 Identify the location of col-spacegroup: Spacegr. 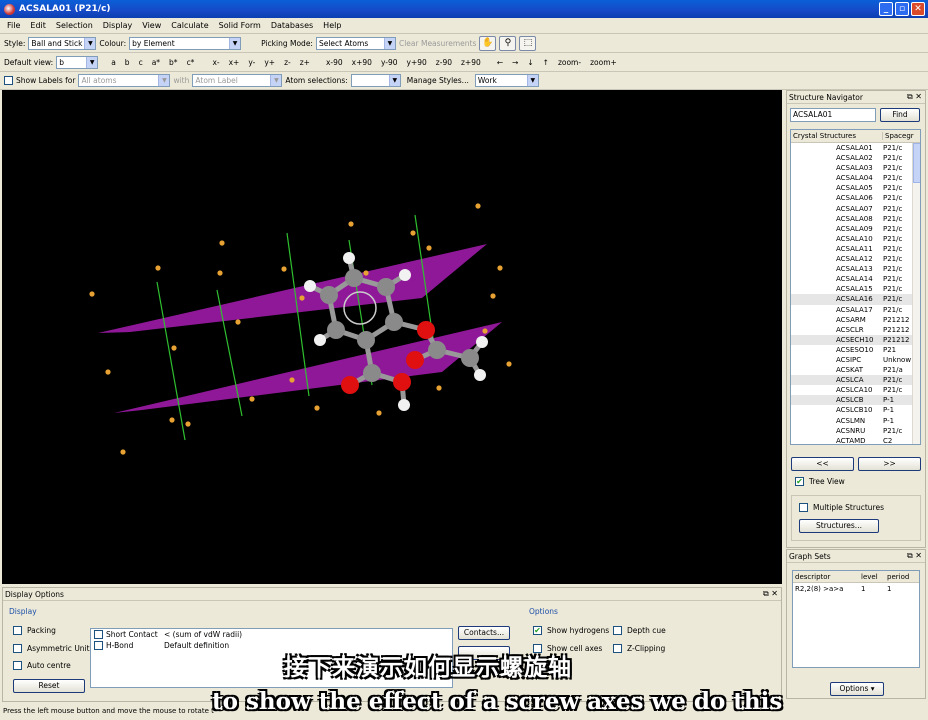
(898, 136).